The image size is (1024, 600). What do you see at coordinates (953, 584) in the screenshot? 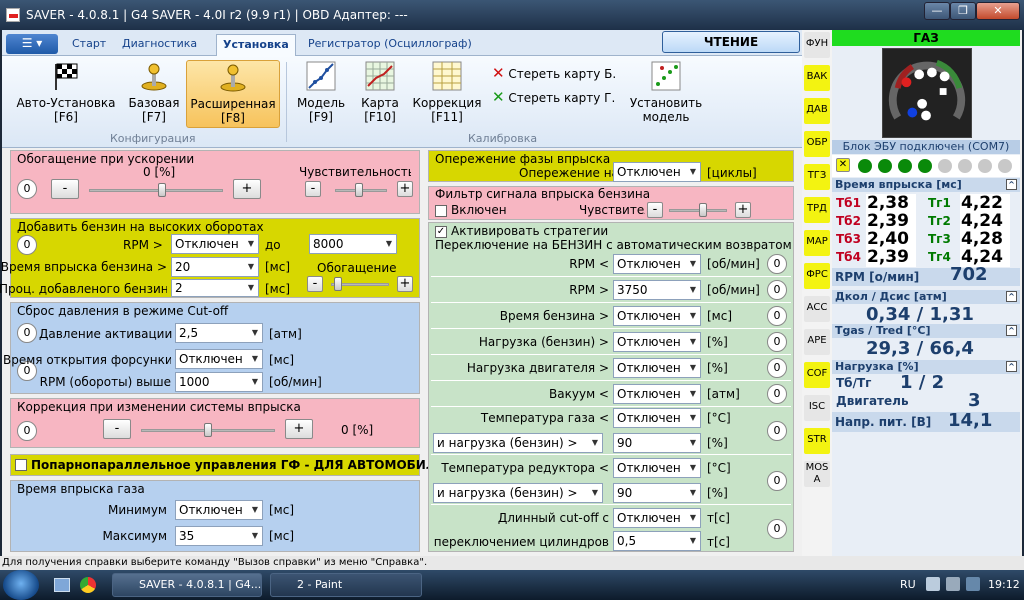
I see `volume-icon` at bounding box center [953, 584].